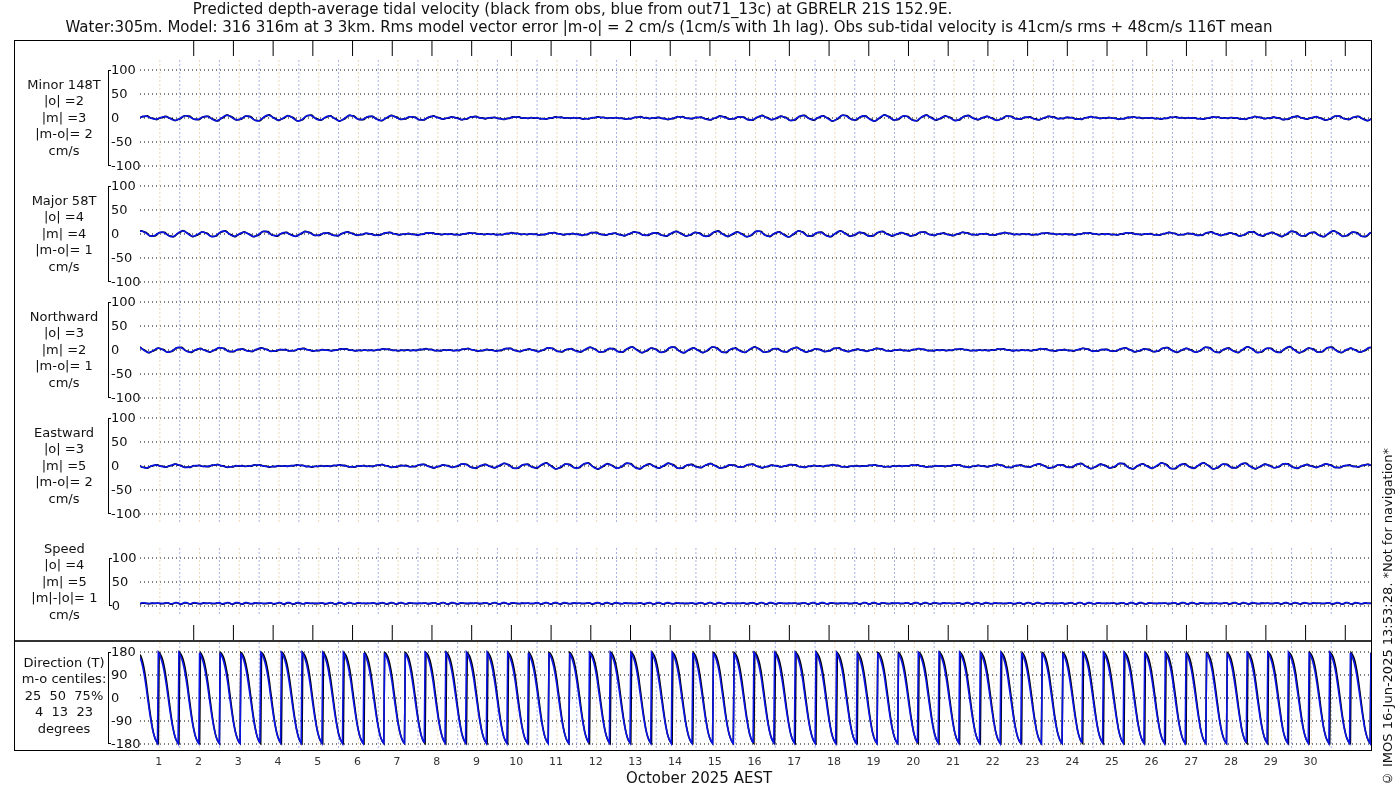  I want to click on credit-note: © IMOS 16-Jun-2025 13:53:28. *Not for navigation*, so click(1387, 616).